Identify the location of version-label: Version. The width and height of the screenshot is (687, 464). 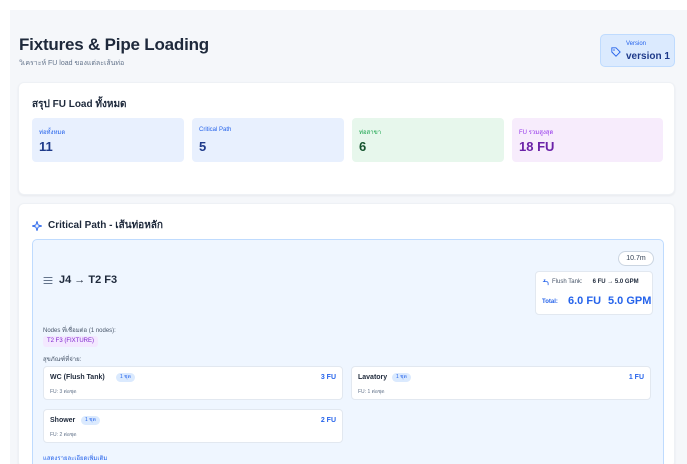
(636, 44).